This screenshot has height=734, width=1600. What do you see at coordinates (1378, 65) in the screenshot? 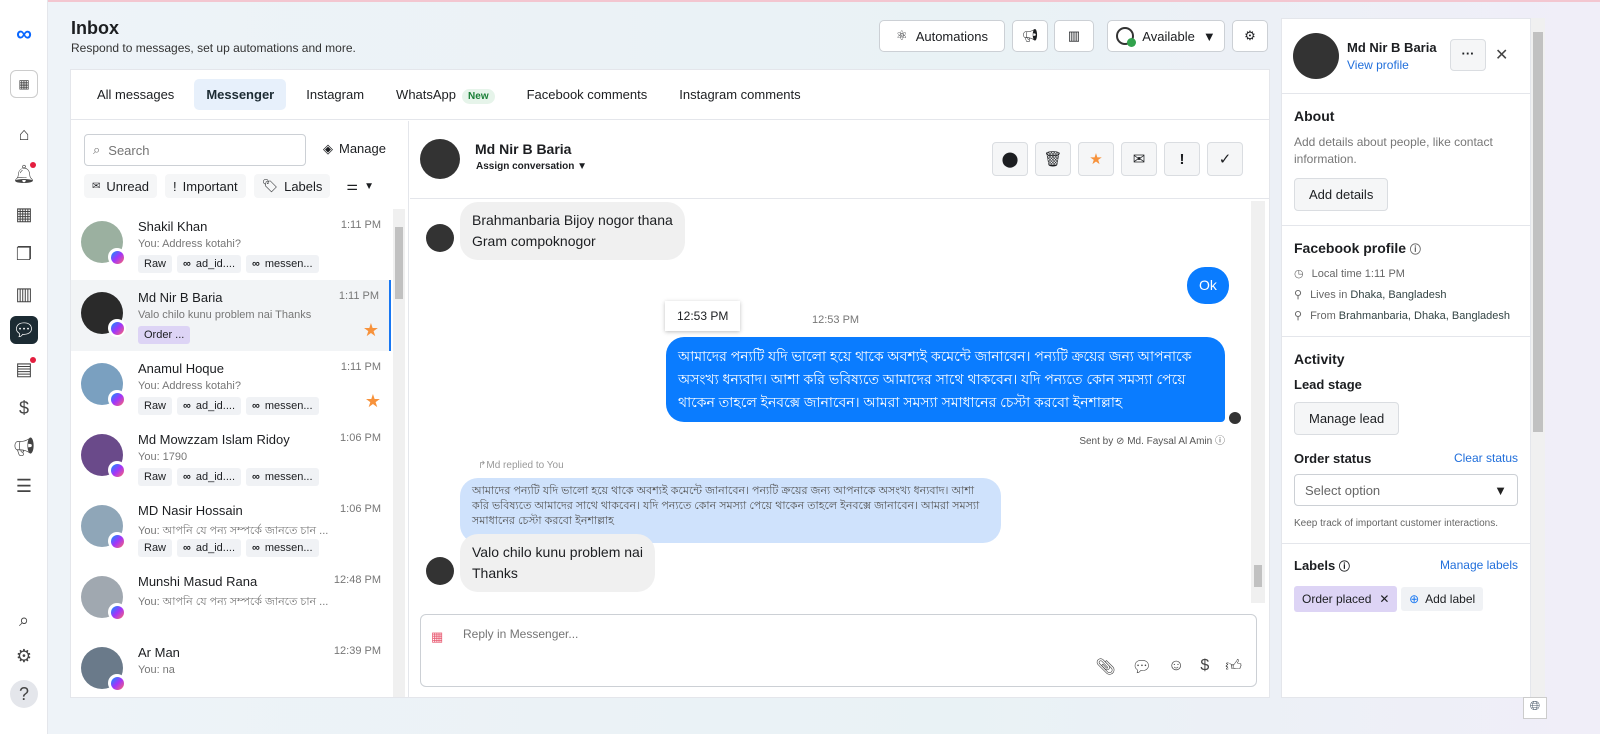
I see `view-profile-link: View profile` at bounding box center [1378, 65].